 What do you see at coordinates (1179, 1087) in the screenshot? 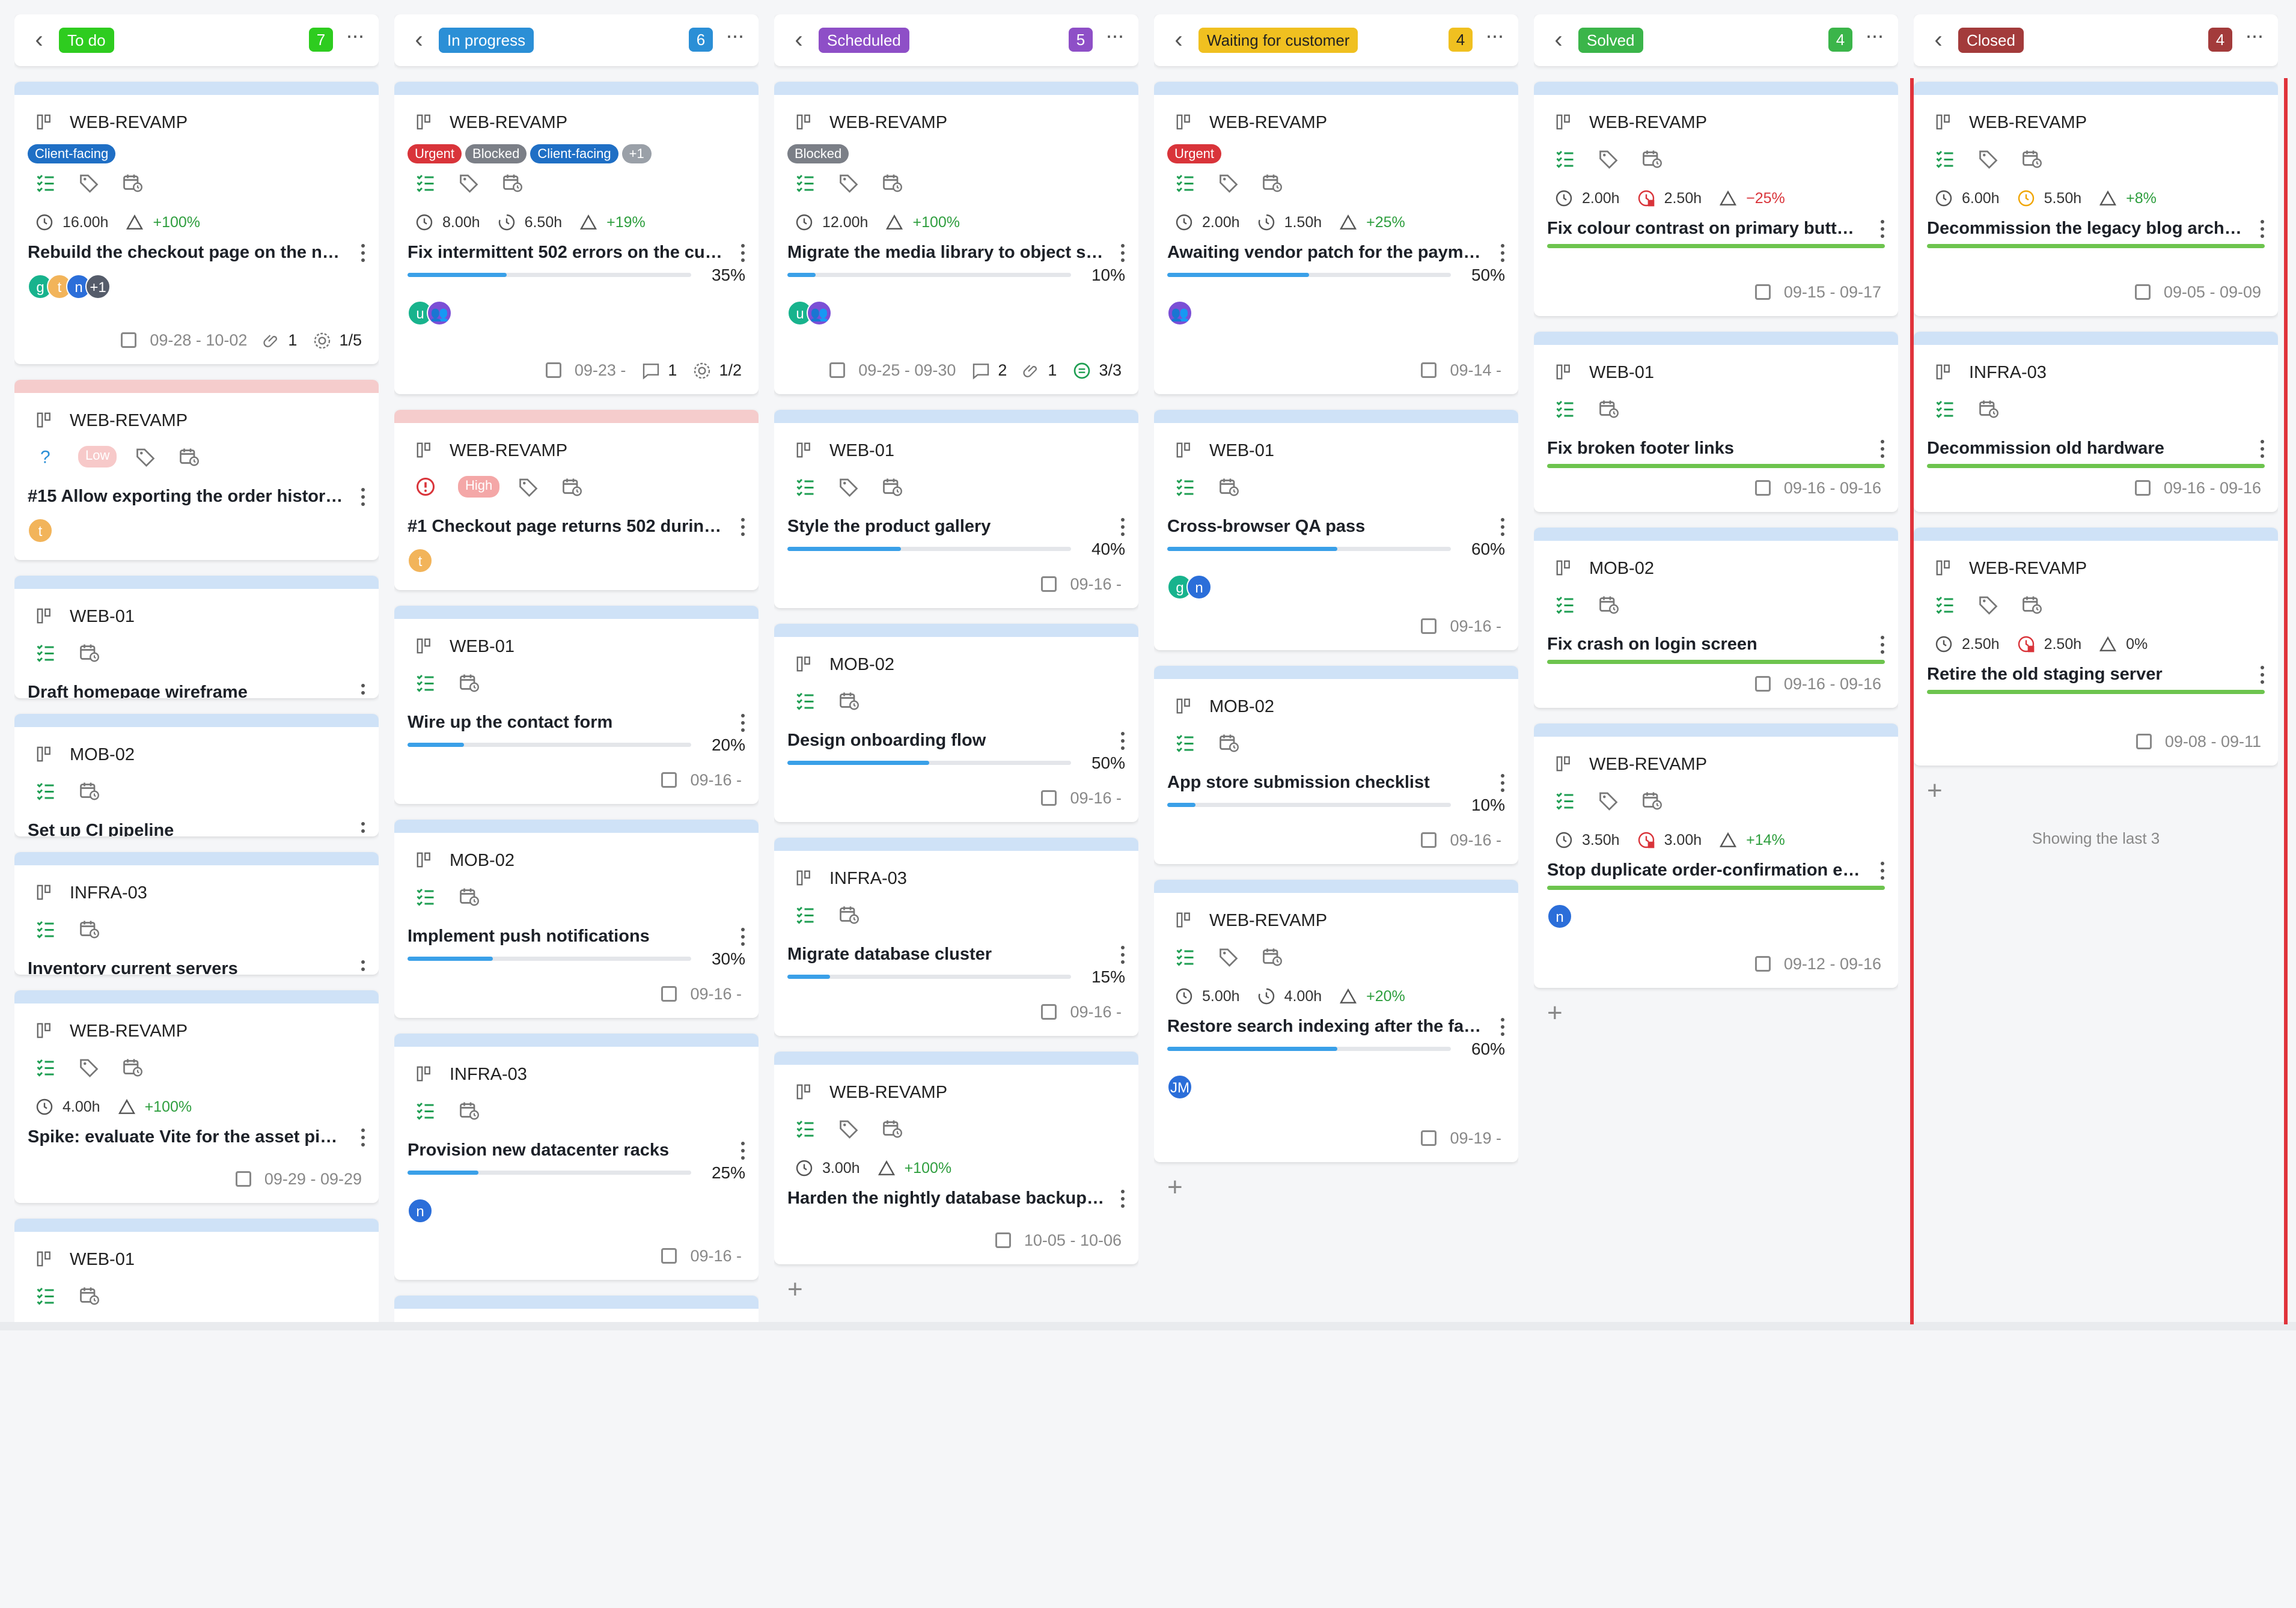
I see `avatar: JM` at bounding box center [1179, 1087].